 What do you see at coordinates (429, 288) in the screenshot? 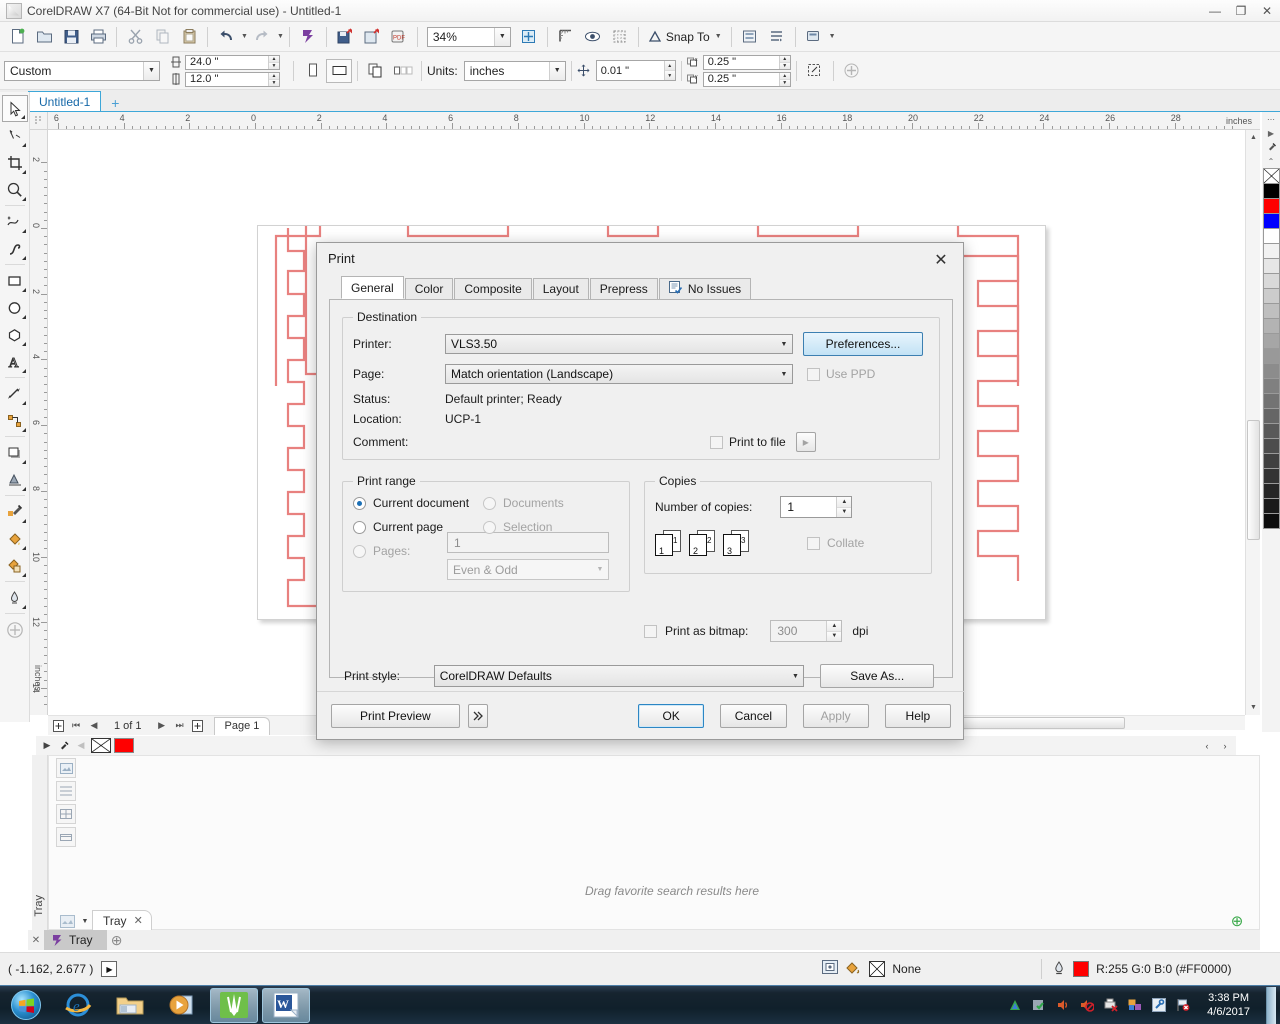
I see `tab-color: Color` at bounding box center [429, 288].